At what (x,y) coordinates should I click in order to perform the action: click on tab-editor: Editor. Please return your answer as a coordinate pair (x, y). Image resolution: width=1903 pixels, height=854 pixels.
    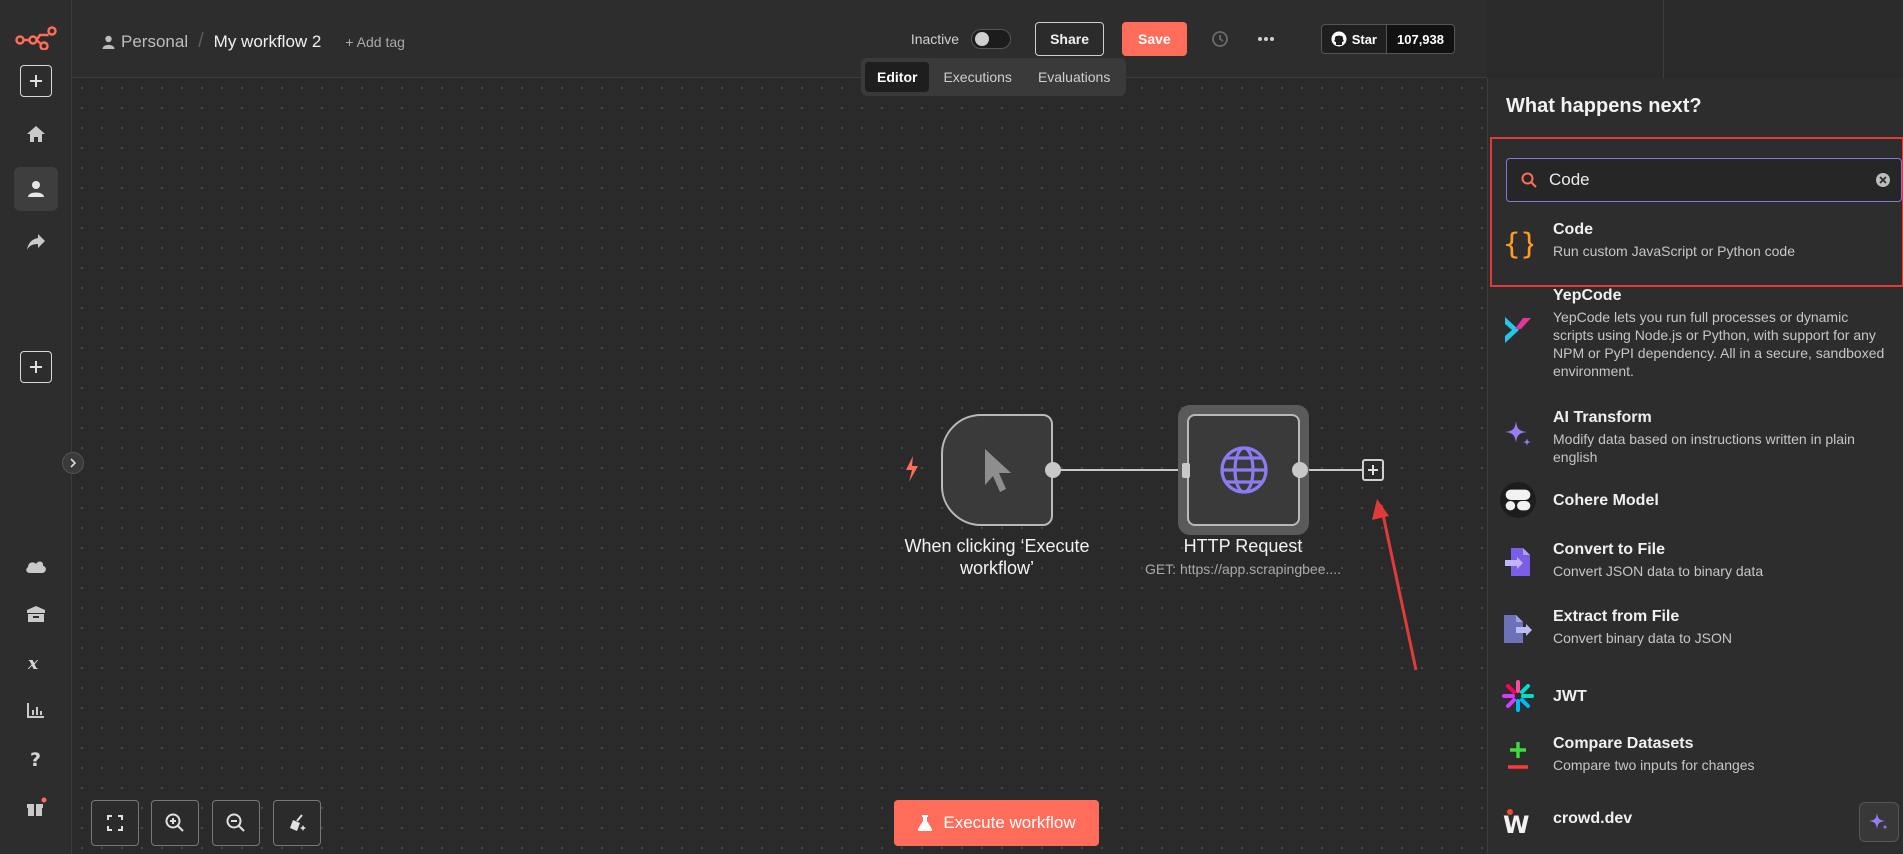
    Looking at the image, I should click on (897, 77).